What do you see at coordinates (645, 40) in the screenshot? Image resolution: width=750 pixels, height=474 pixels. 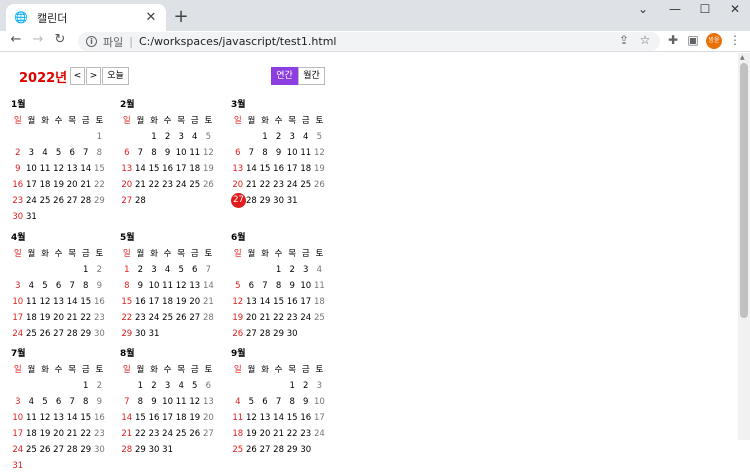 I see `star-icon: ☆` at bounding box center [645, 40].